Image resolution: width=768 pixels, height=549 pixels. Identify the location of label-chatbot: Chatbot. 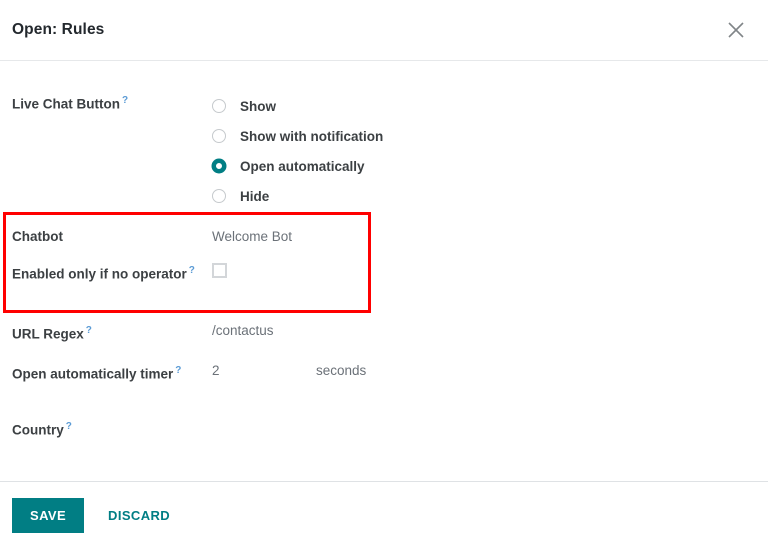
(37, 236).